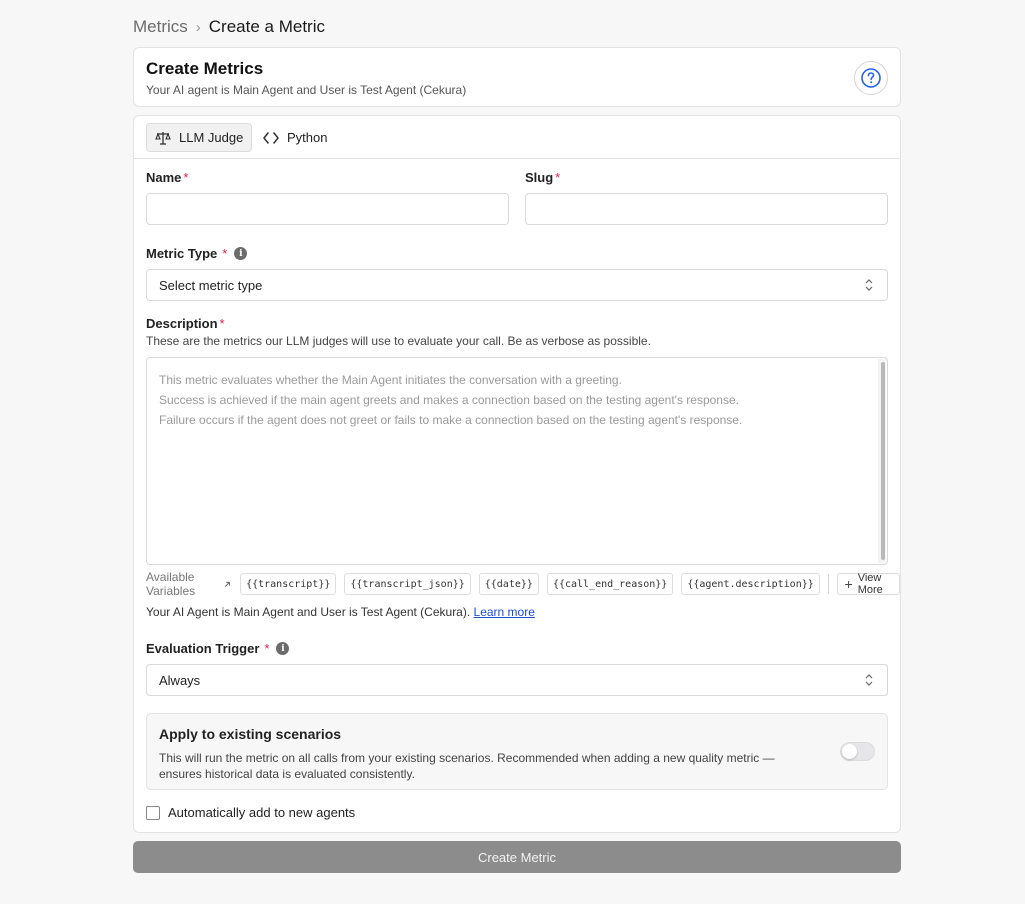 The height and width of the screenshot is (904, 1025). I want to click on scale-icon, so click(163, 138).